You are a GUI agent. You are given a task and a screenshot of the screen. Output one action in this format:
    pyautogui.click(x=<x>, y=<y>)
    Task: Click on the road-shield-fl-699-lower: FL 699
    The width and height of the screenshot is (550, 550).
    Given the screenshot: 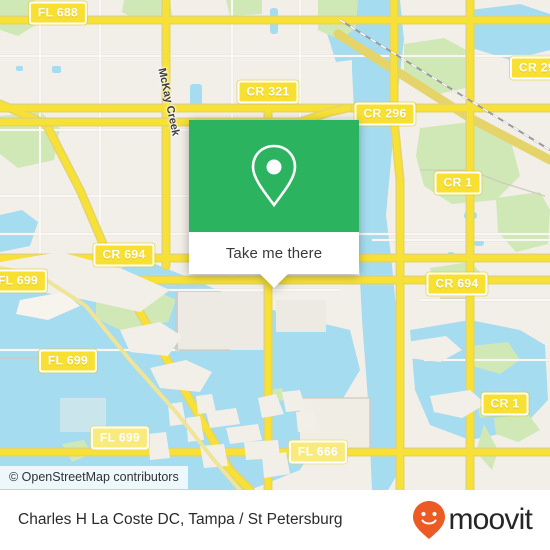 What is the action you would take?
    pyautogui.click(x=120, y=438)
    